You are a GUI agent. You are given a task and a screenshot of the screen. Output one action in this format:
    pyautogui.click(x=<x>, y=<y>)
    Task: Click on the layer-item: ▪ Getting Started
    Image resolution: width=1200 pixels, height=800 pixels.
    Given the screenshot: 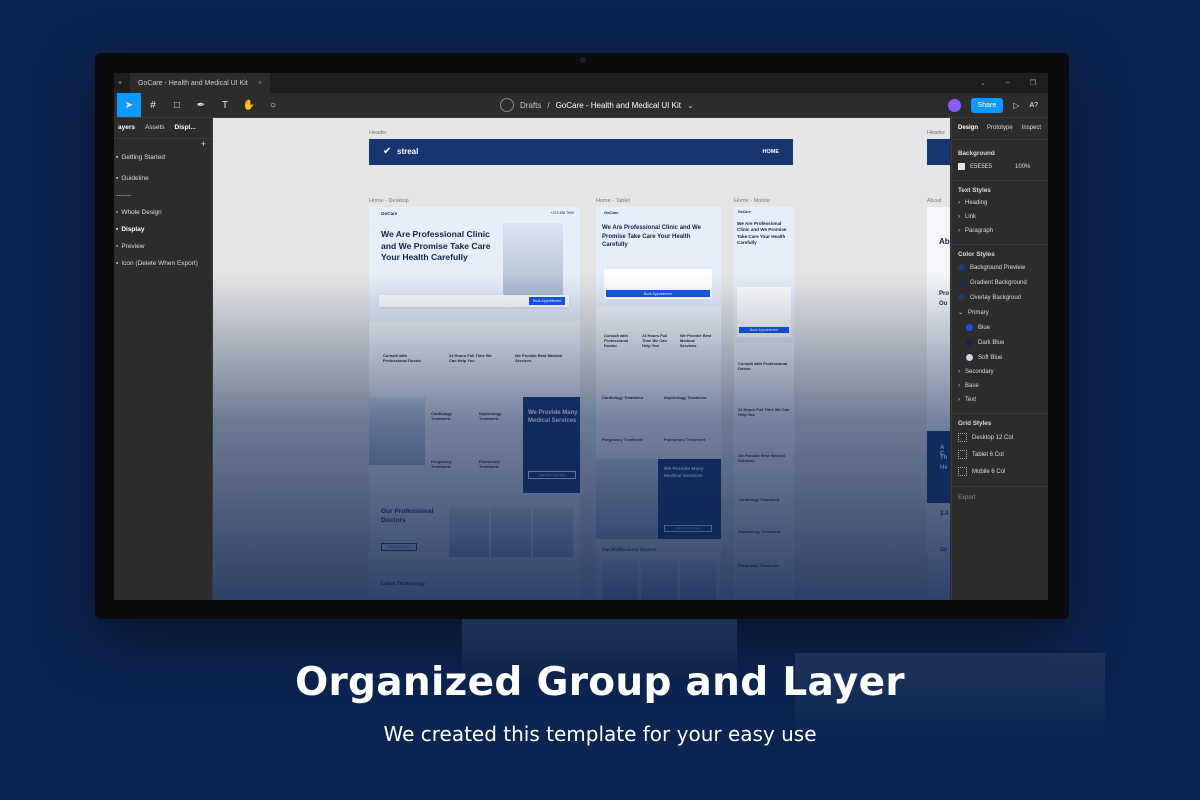 What is the action you would take?
    pyautogui.click(x=163, y=157)
    